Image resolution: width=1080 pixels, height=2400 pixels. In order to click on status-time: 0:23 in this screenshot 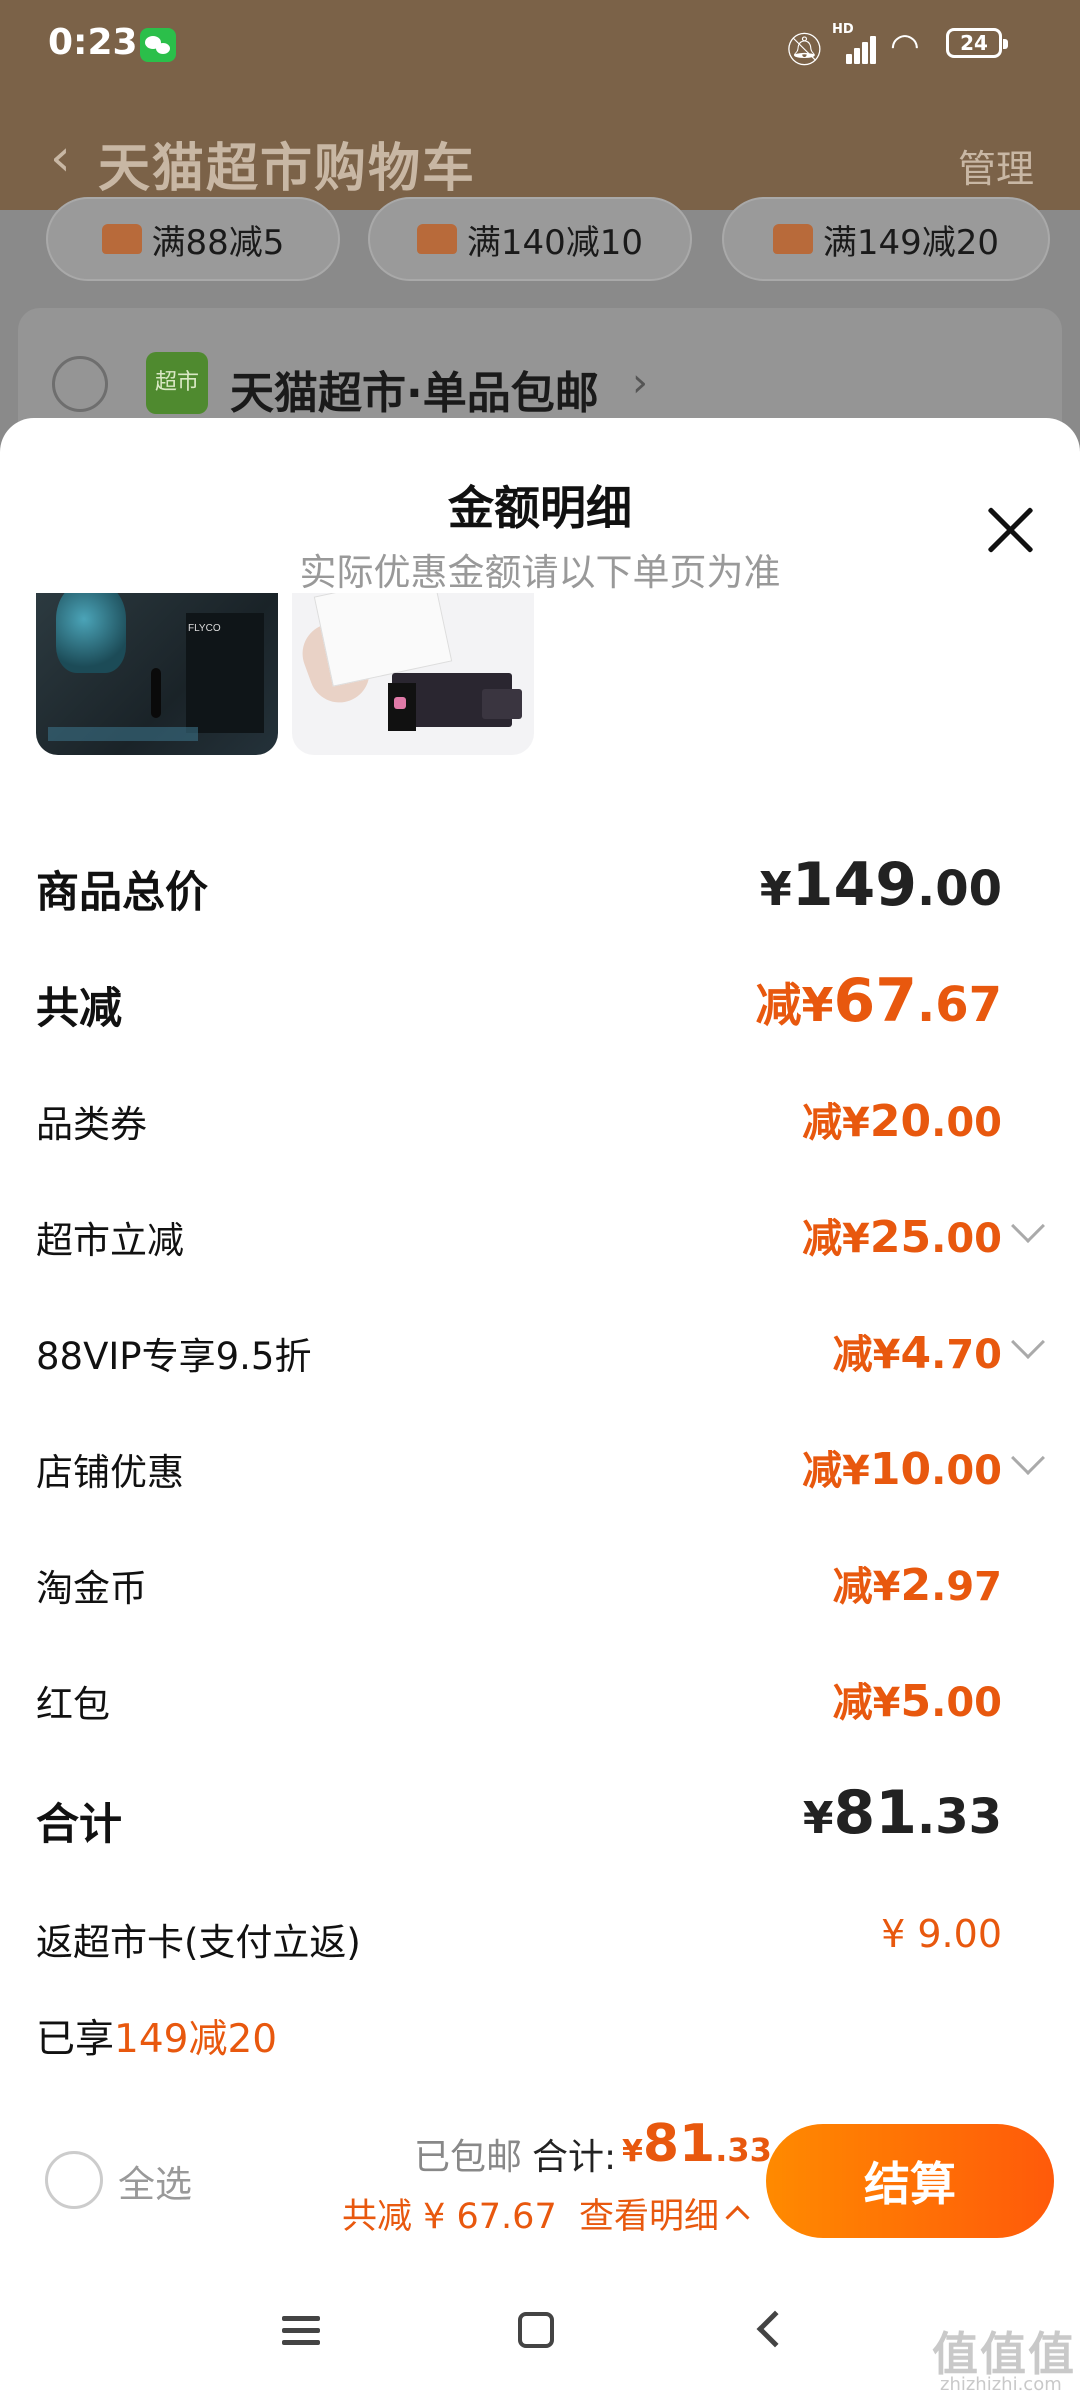, I will do `click(93, 42)`.